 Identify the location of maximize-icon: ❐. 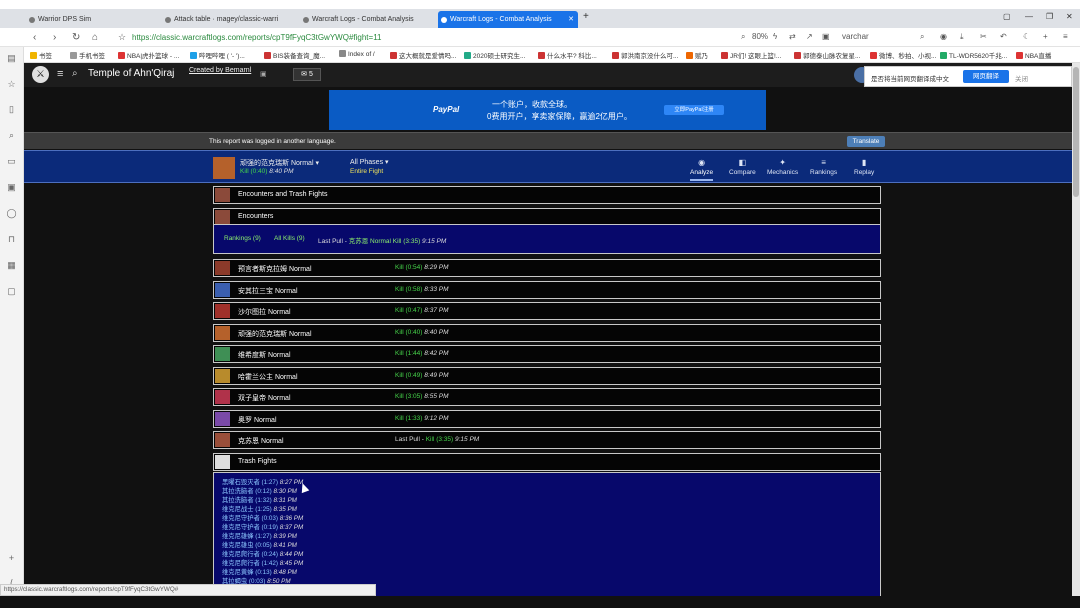
(1049, 16).